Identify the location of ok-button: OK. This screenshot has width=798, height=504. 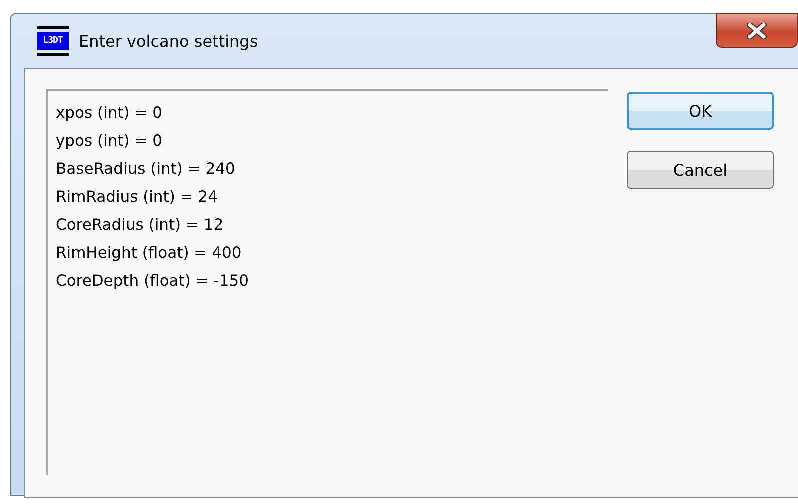
(700, 111).